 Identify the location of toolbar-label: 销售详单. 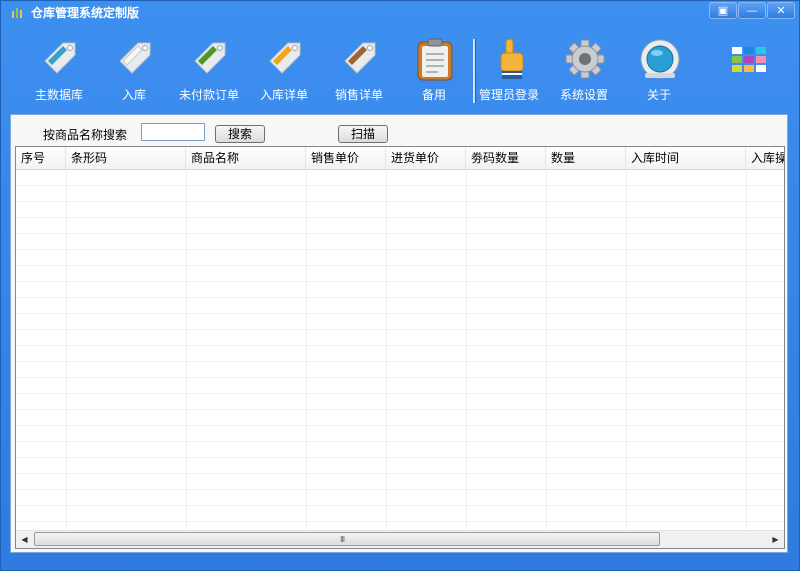
(358, 95).